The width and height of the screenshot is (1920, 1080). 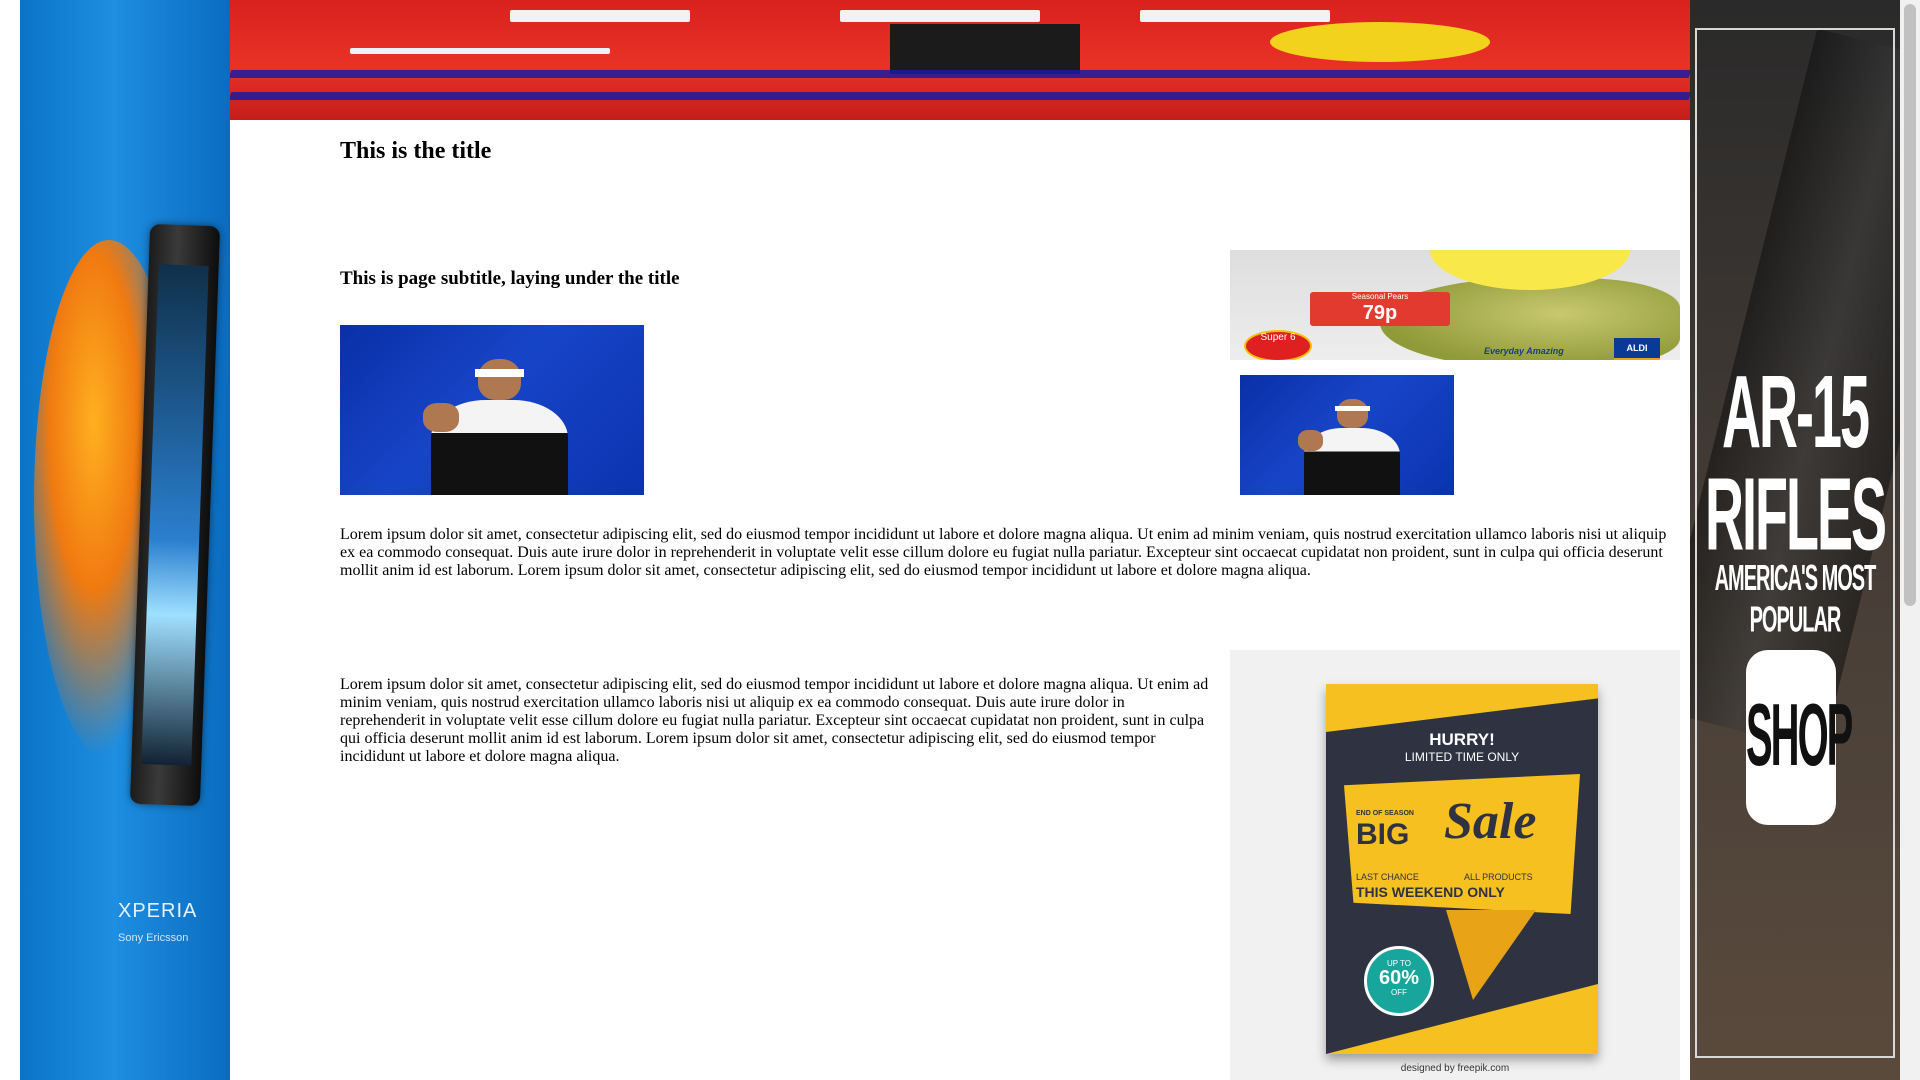 I want to click on top-banner-ad, so click(x=960, y=60).